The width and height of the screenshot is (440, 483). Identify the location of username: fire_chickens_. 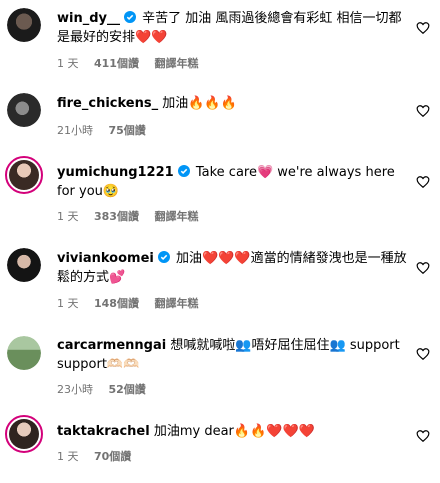
(107, 103).